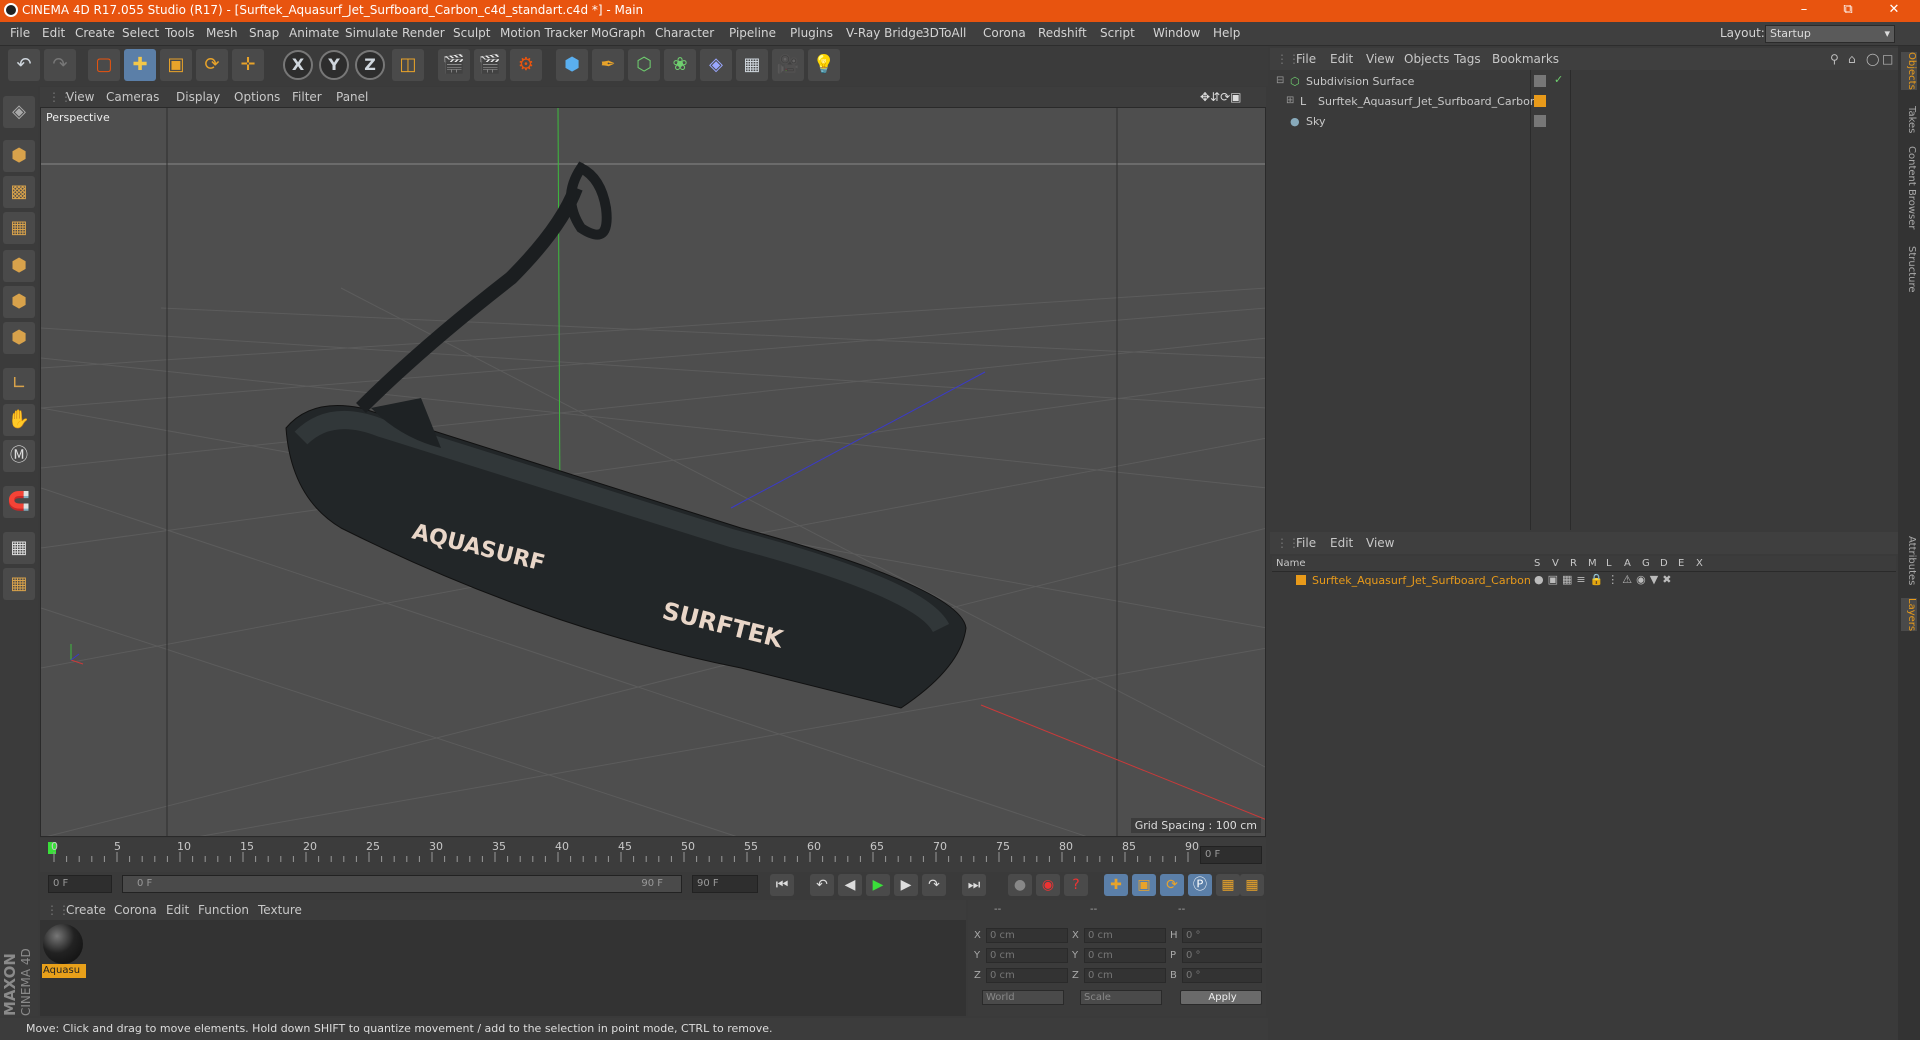 Image resolution: width=1920 pixels, height=1040 pixels. I want to click on menu-mograph: MoGraph, so click(618, 33).